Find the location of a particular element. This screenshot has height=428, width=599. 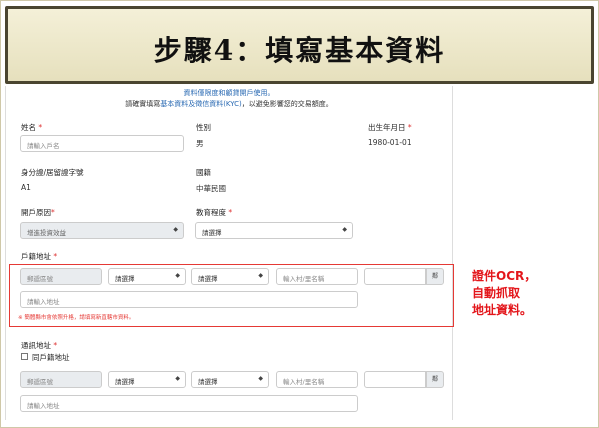

same-as-household-label: 同戶籍地址 is located at coordinates (51, 357).